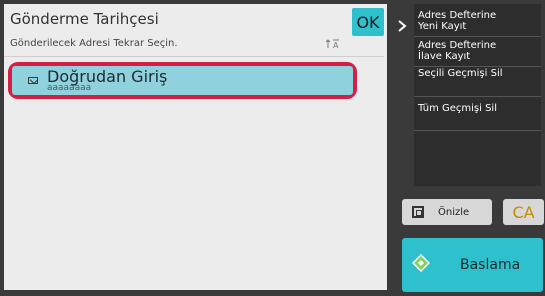 The height and width of the screenshot is (296, 545). What do you see at coordinates (477, 115) in the screenshot?
I see `menu-item-delete-all: Tüm Geçmişi Sil` at bounding box center [477, 115].